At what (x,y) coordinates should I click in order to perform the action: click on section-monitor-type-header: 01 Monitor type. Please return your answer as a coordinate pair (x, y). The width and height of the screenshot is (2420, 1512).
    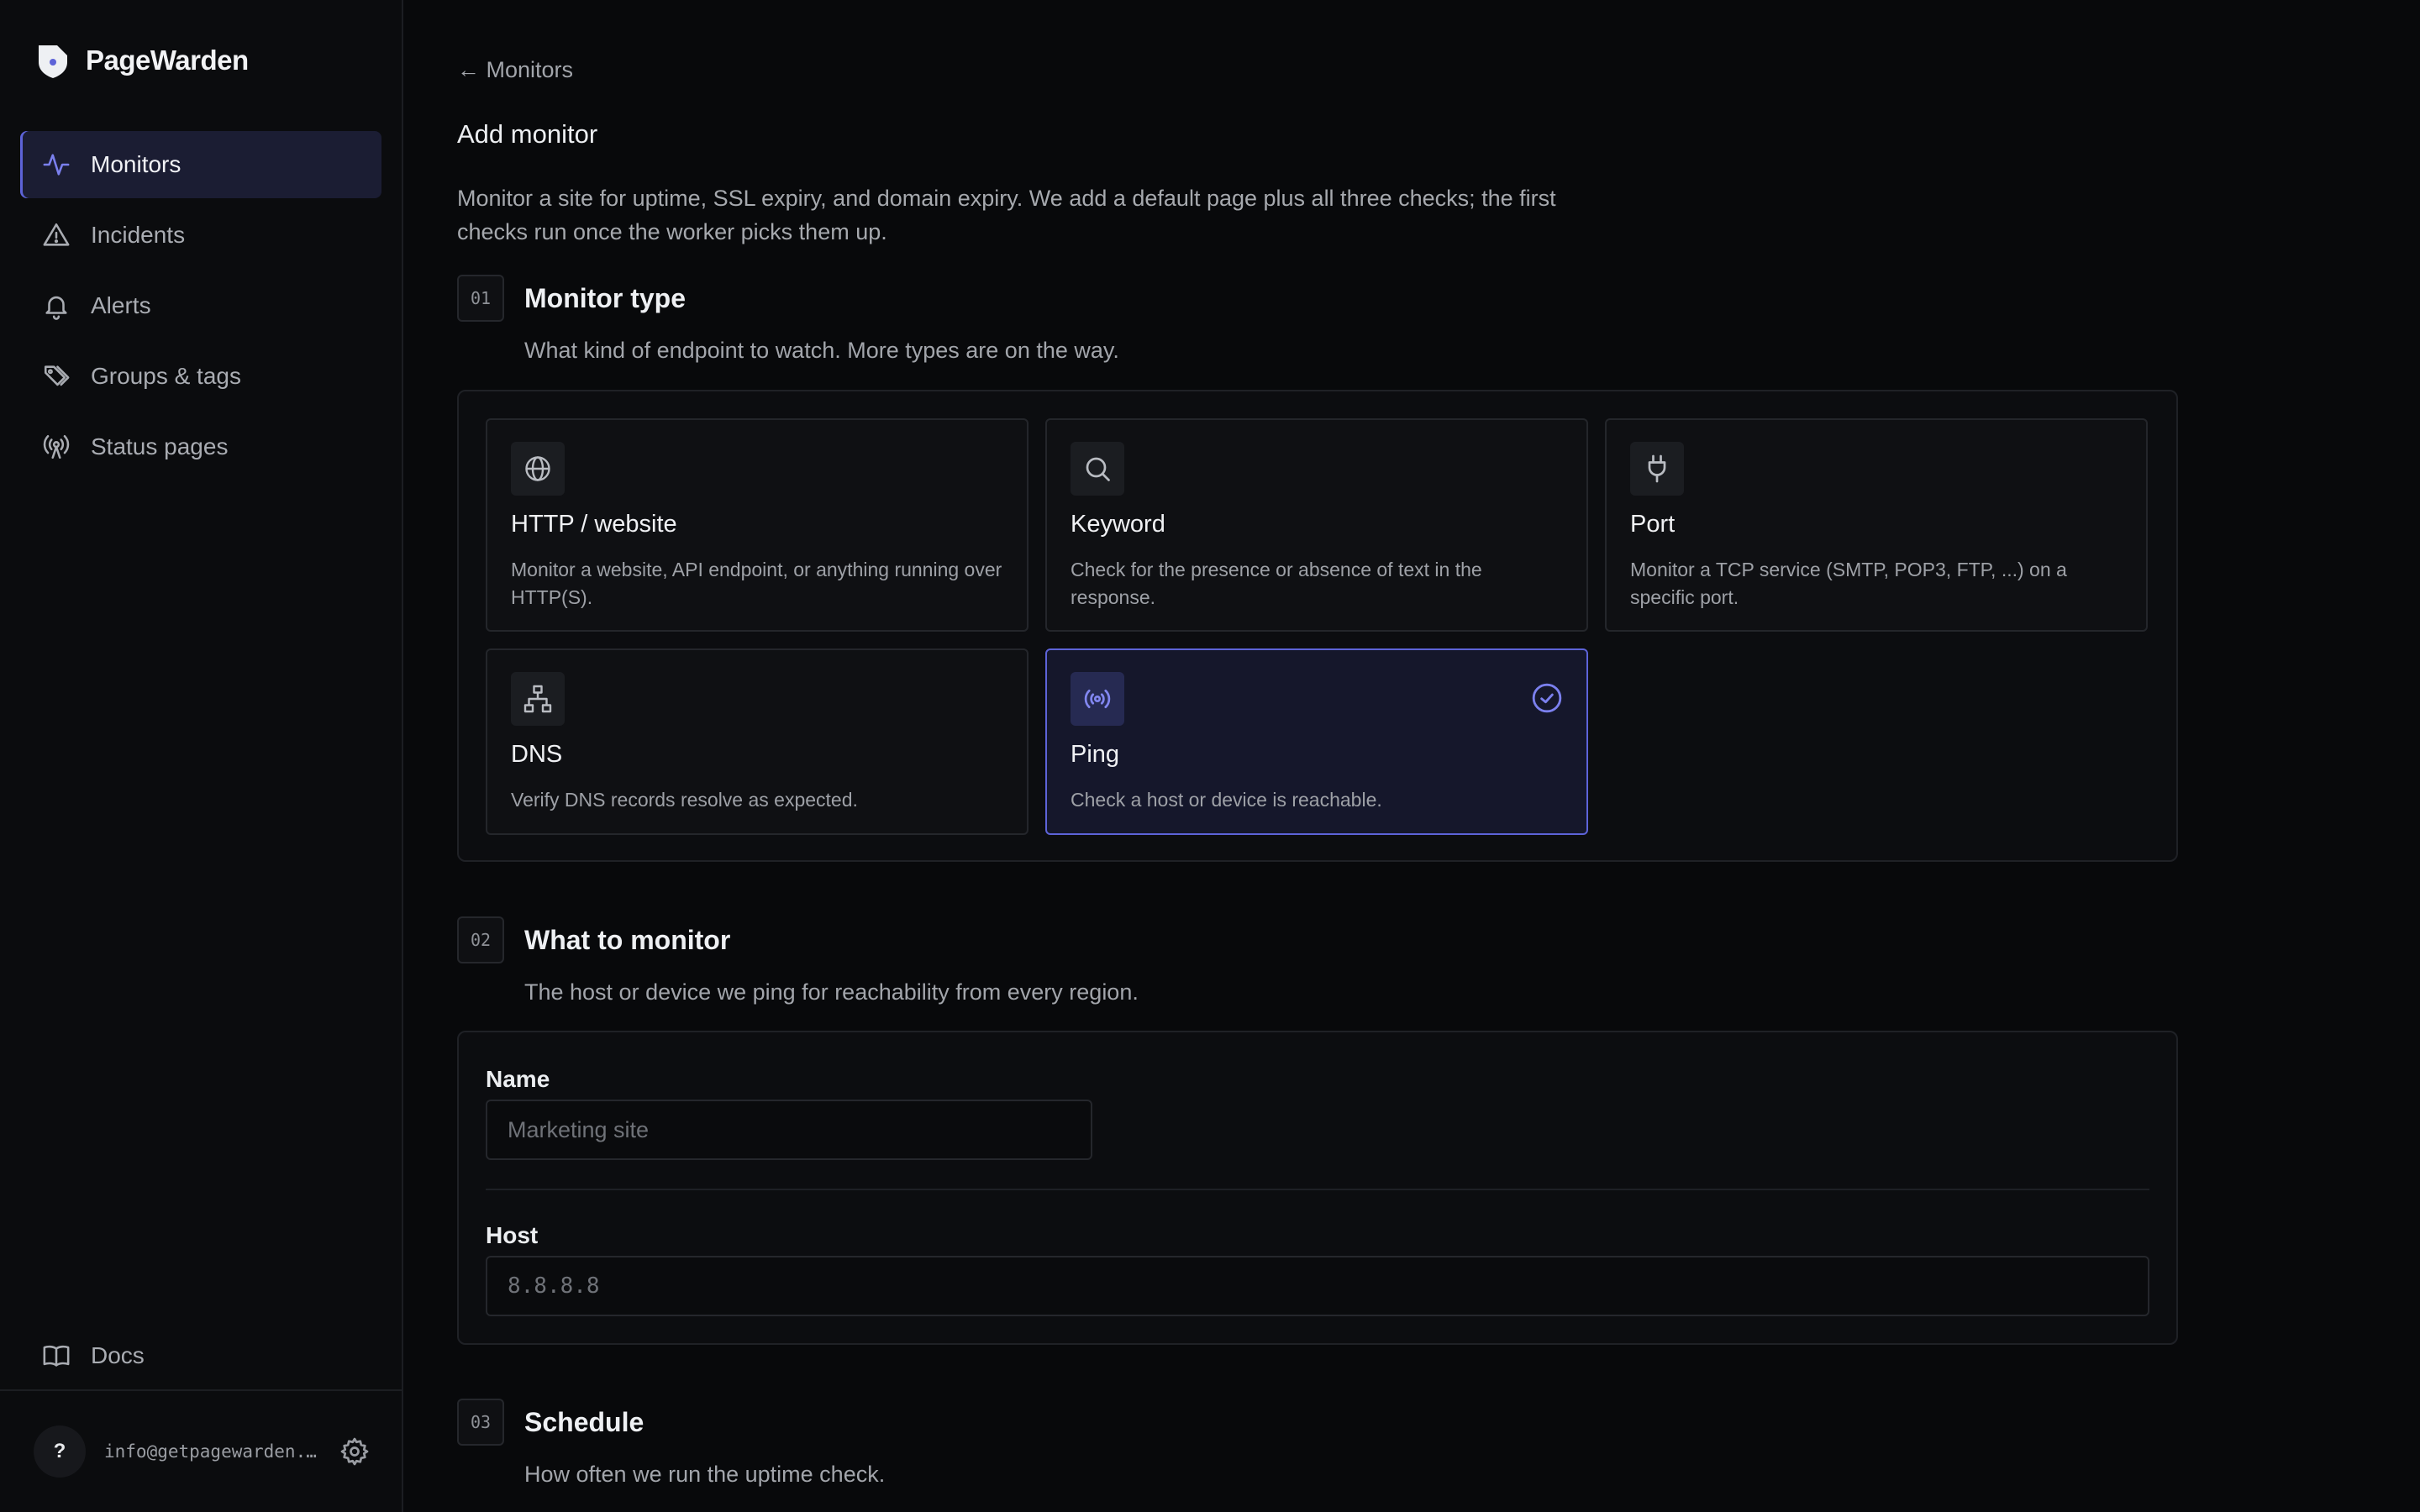
    Looking at the image, I should click on (571, 298).